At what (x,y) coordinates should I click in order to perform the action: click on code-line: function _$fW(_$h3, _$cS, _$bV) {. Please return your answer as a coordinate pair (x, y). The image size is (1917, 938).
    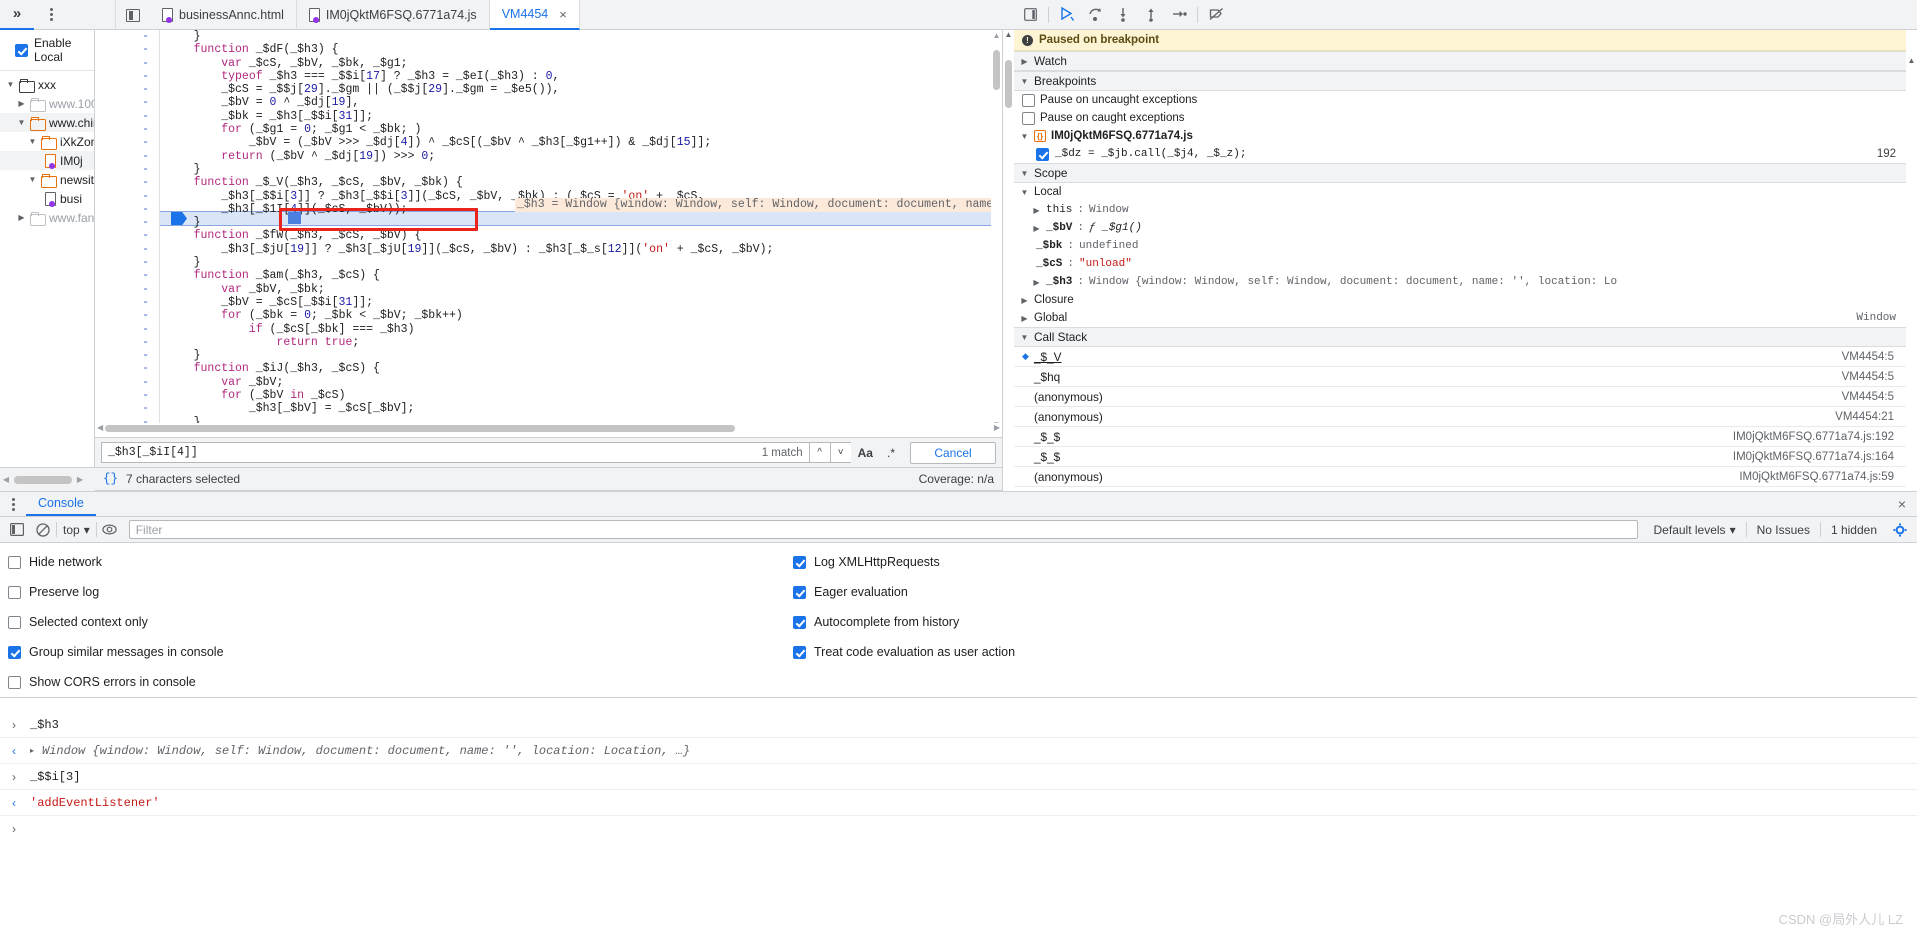
    Looking at the image, I should click on (575, 235).